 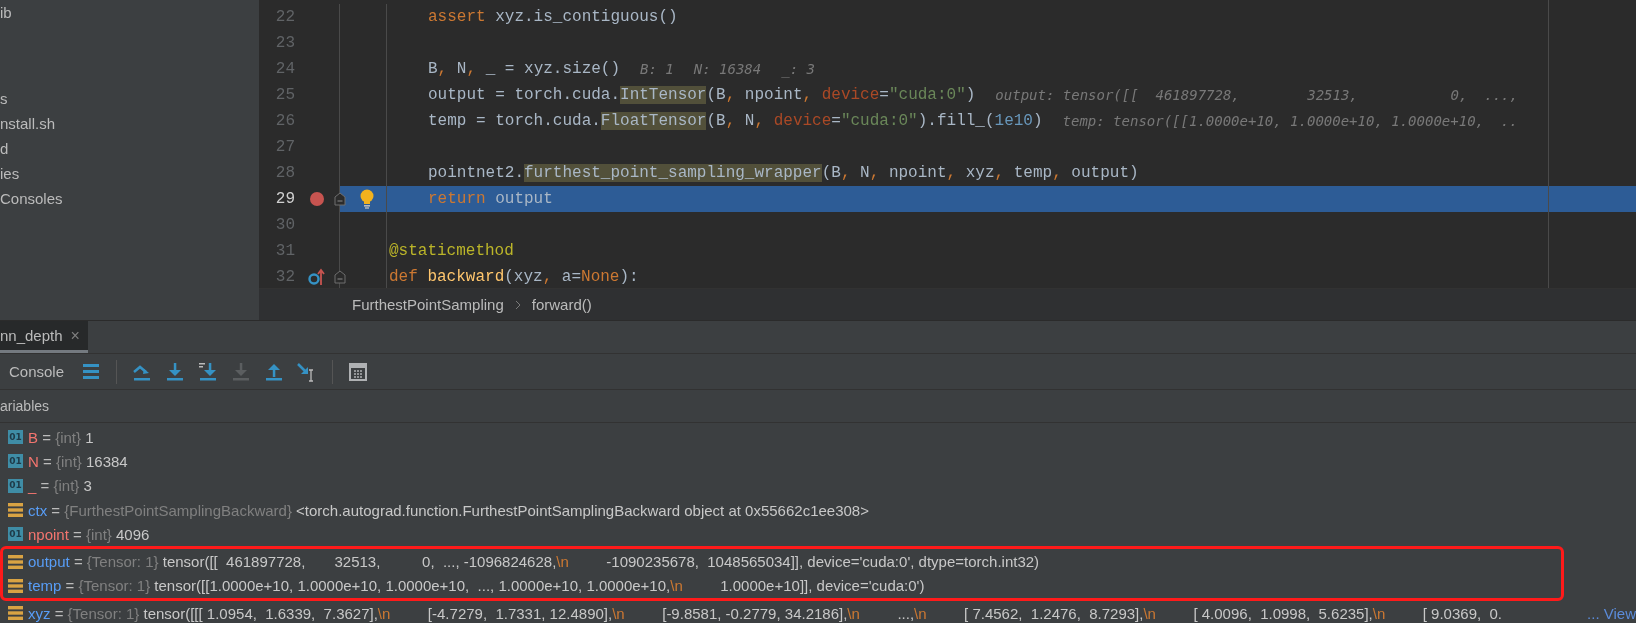 What do you see at coordinates (657, 69) in the screenshot?
I see `inline-value-hint: B: 1` at bounding box center [657, 69].